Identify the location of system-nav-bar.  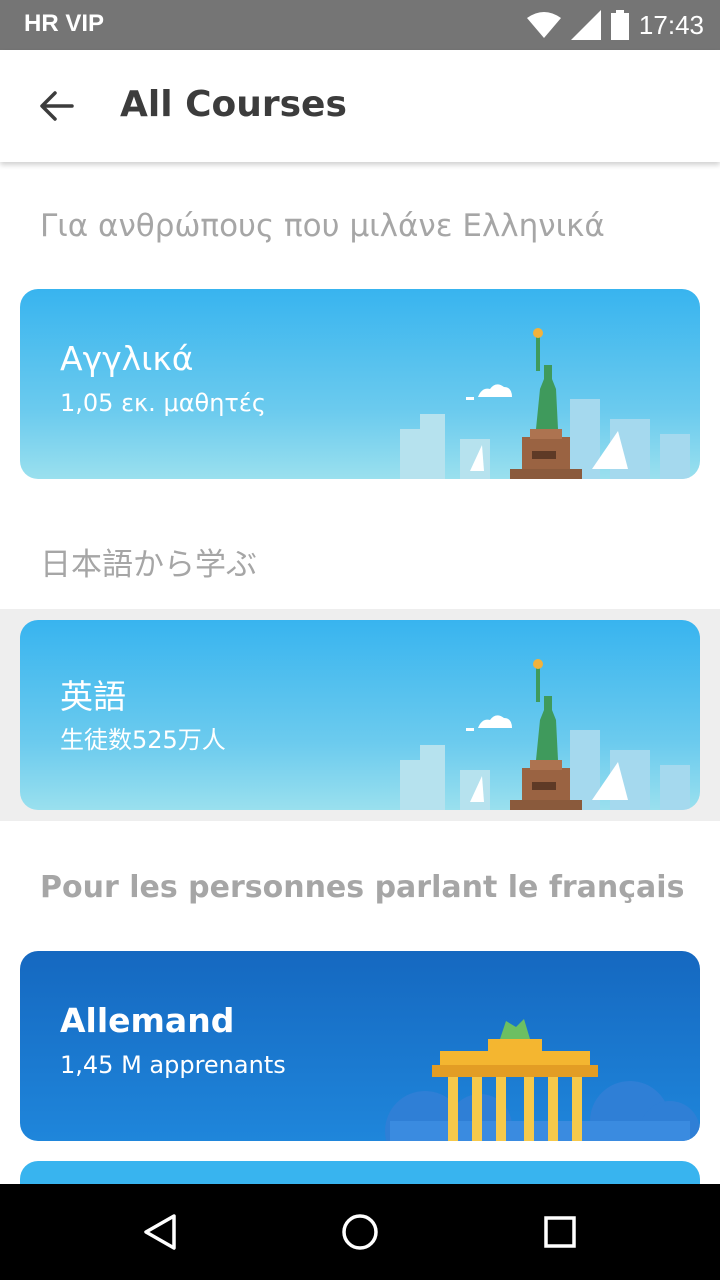
(360, 1232).